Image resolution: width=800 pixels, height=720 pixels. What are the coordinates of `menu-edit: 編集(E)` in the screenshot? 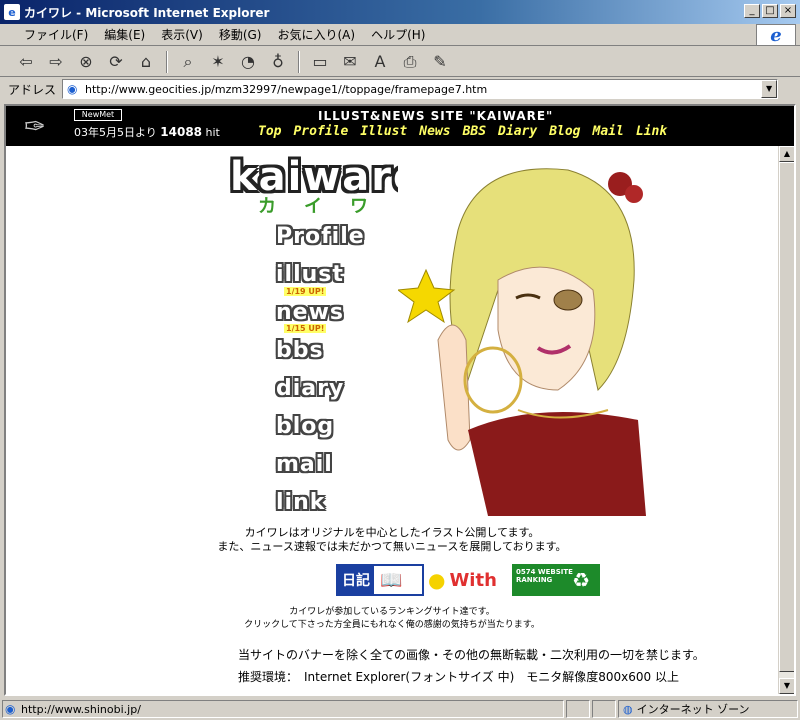 It's located at (124, 34).